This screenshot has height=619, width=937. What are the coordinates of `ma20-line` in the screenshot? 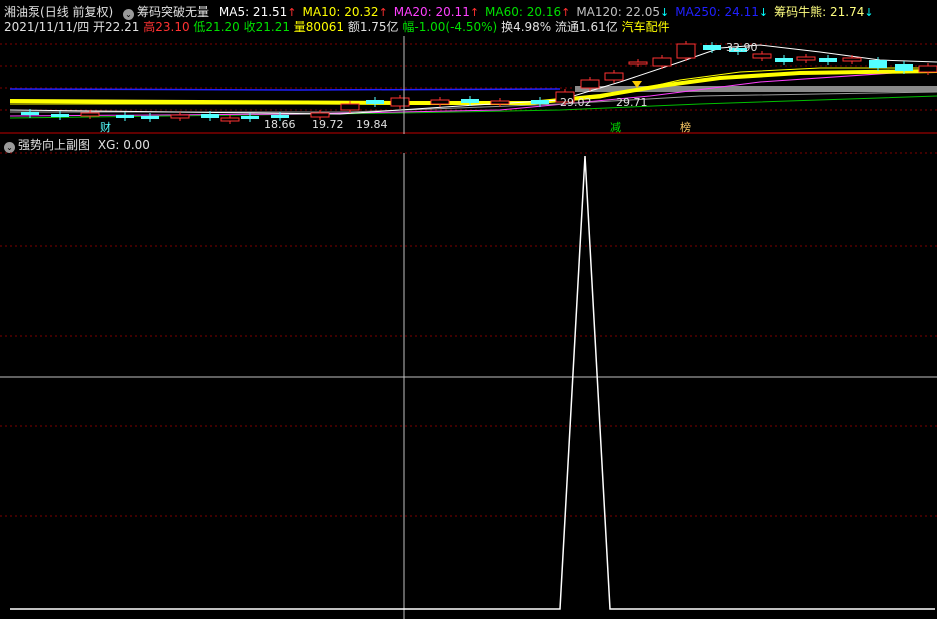 It's located at (473, 93).